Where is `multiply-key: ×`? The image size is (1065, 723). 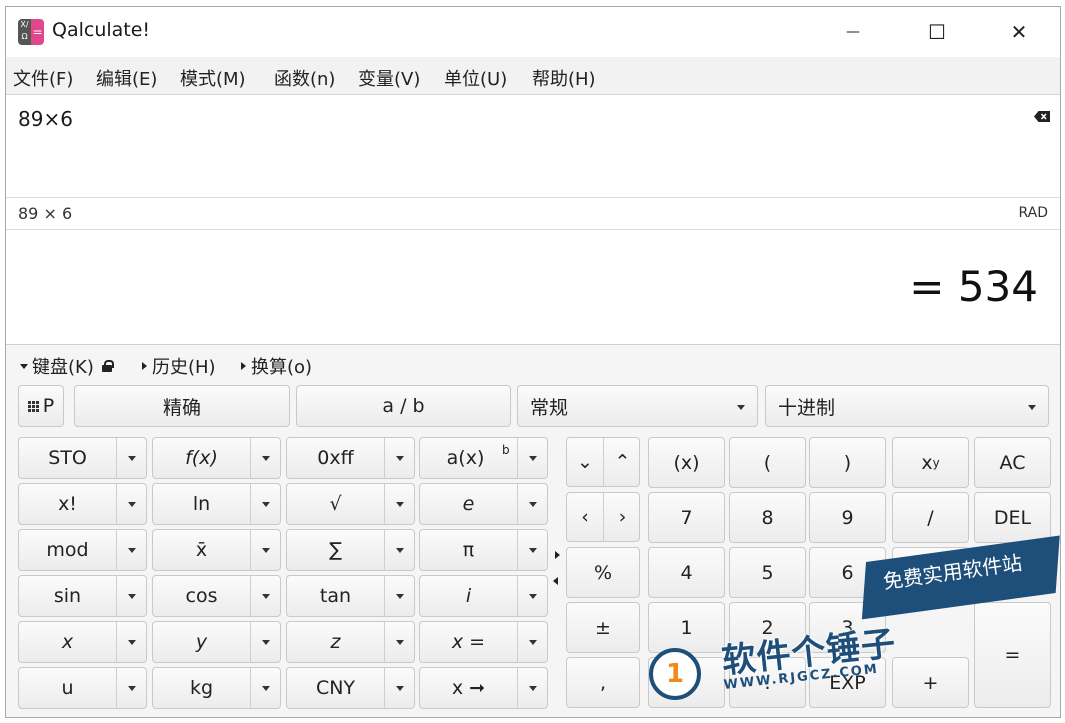
multiply-key: × is located at coordinates (930, 572).